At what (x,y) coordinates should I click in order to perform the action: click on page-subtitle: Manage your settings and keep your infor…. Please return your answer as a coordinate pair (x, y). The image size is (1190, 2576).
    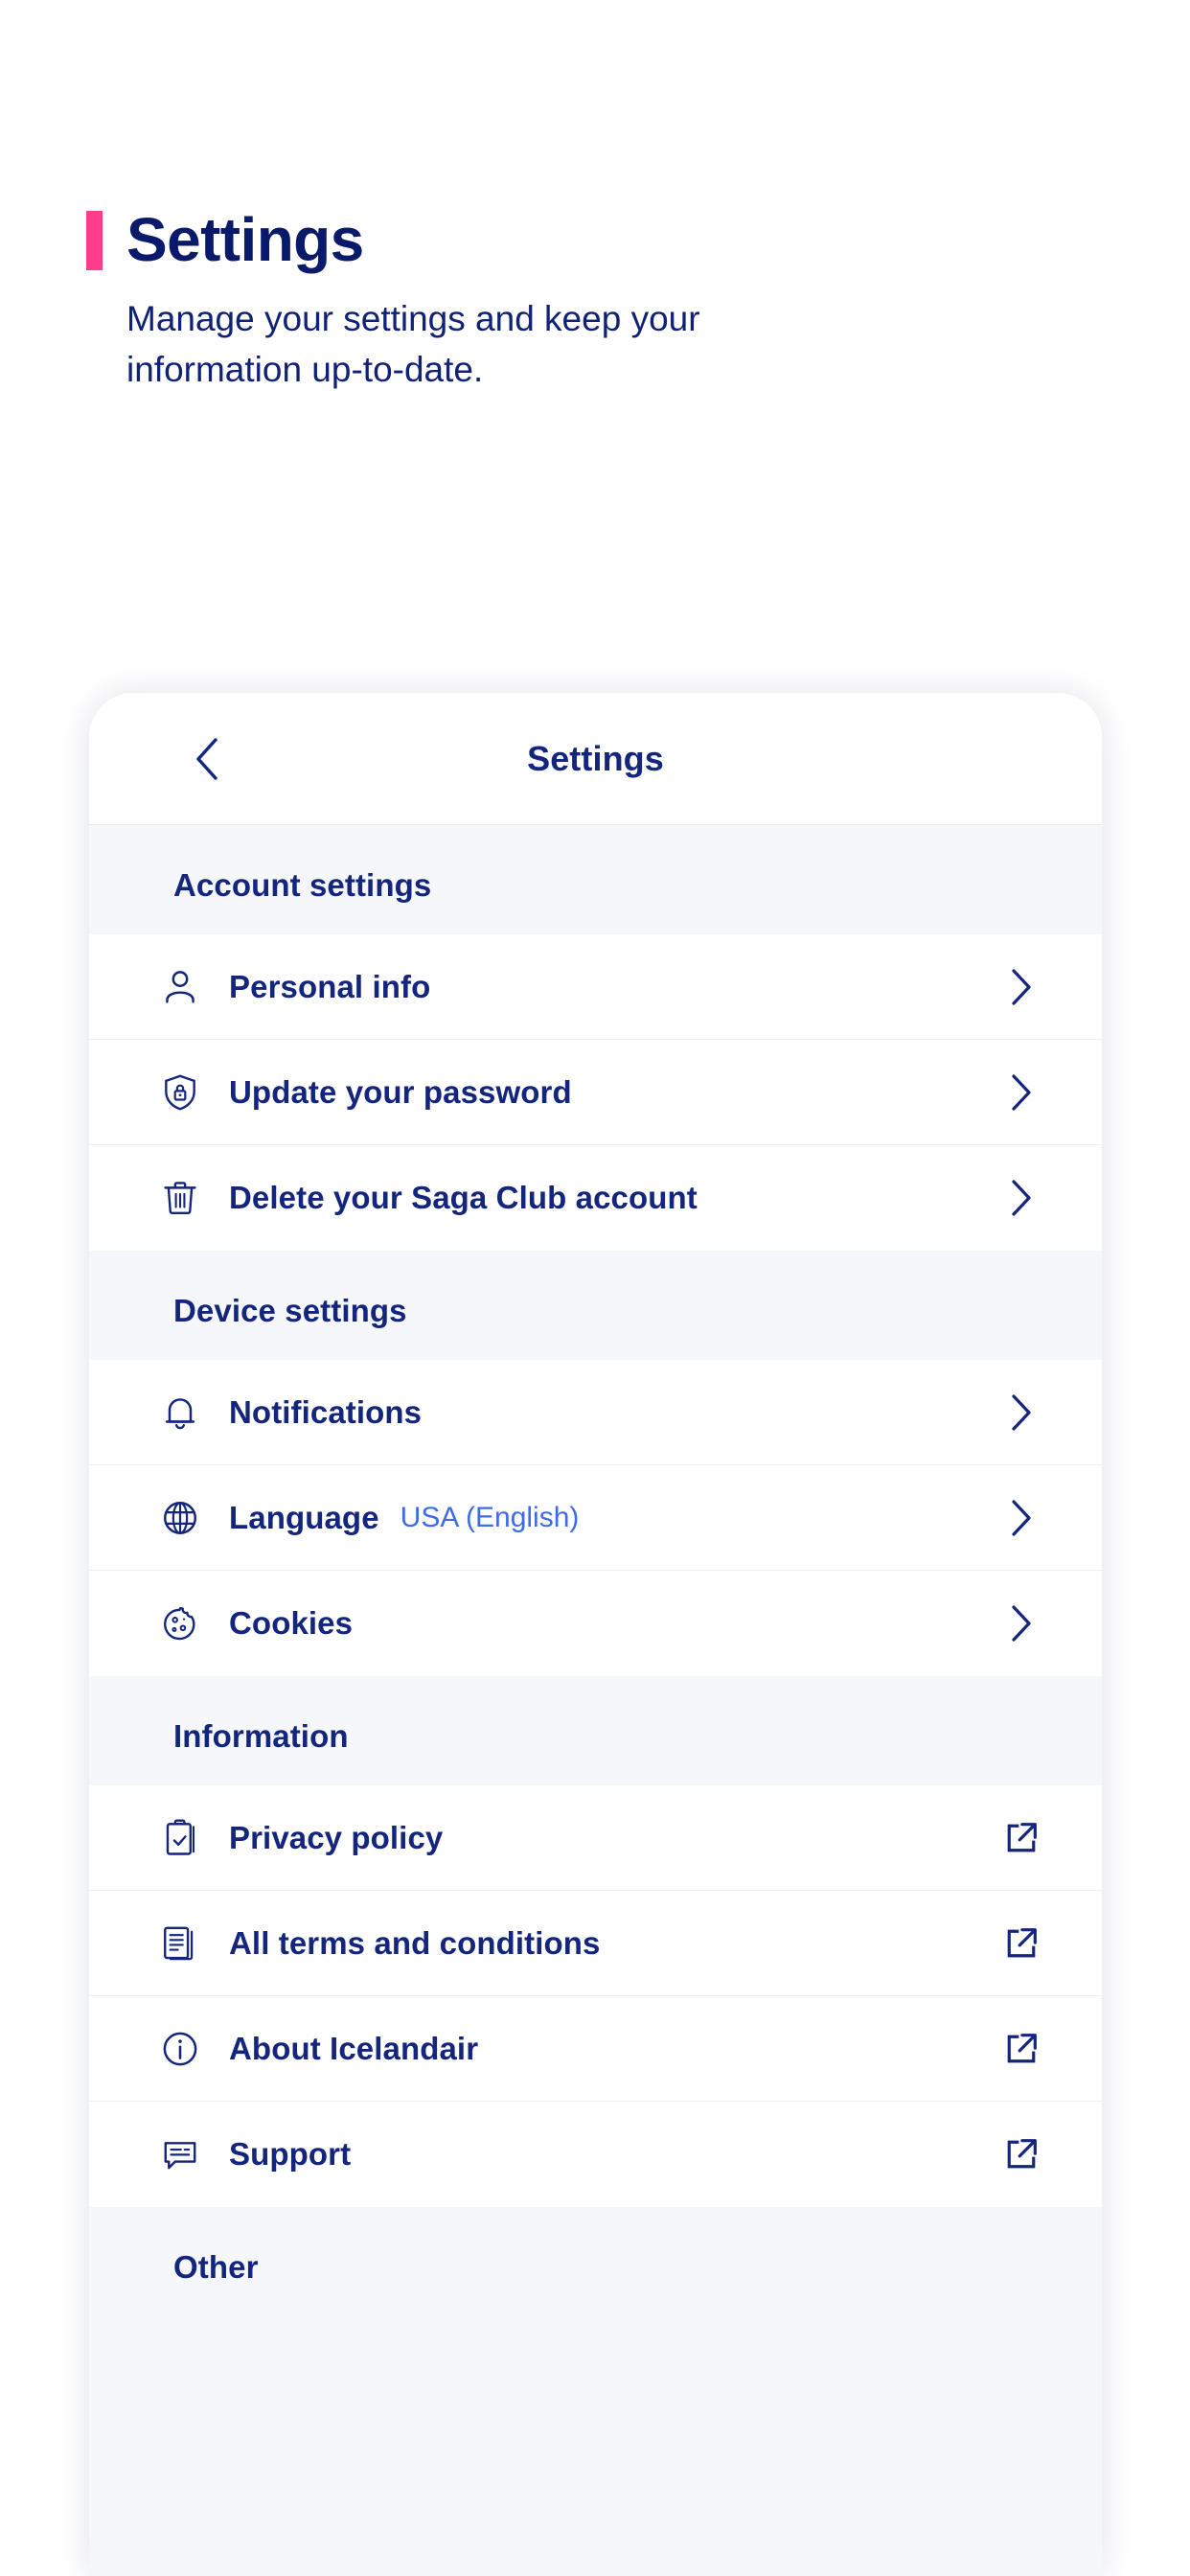
    Looking at the image, I should click on (413, 344).